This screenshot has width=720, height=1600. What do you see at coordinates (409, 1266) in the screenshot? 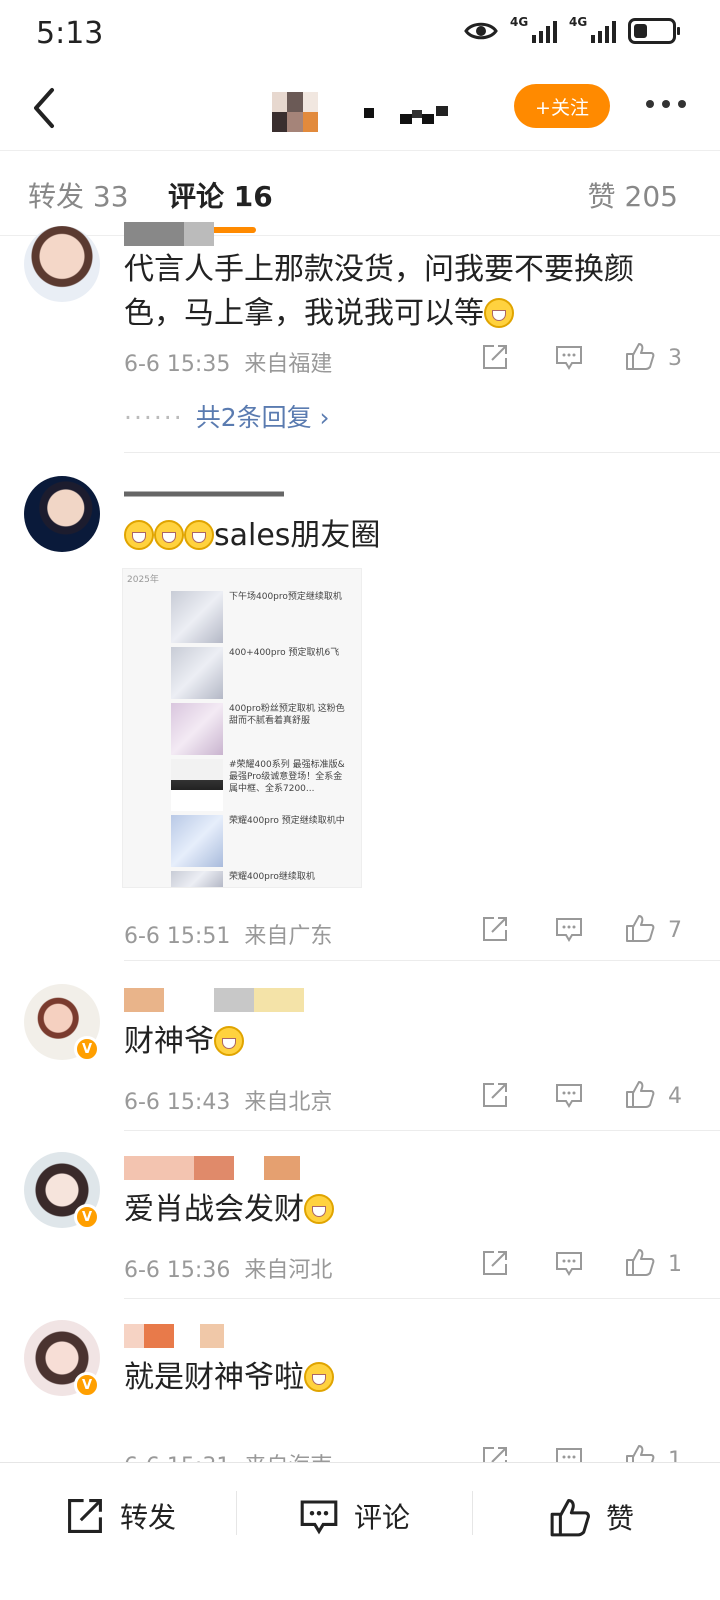
I see `comment-meta: 6-6 15:36 来自河北 1` at bounding box center [409, 1266].